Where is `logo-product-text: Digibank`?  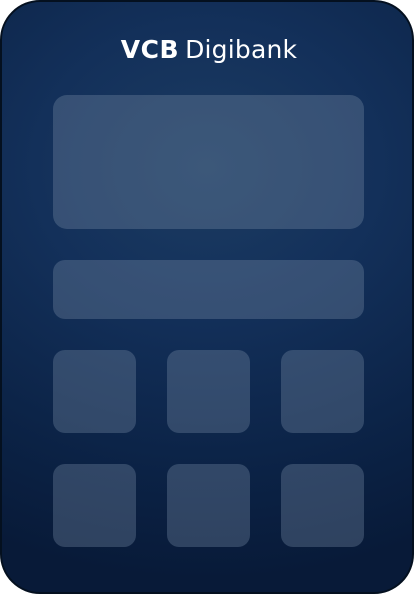
logo-product-text: Digibank is located at coordinates (241, 49).